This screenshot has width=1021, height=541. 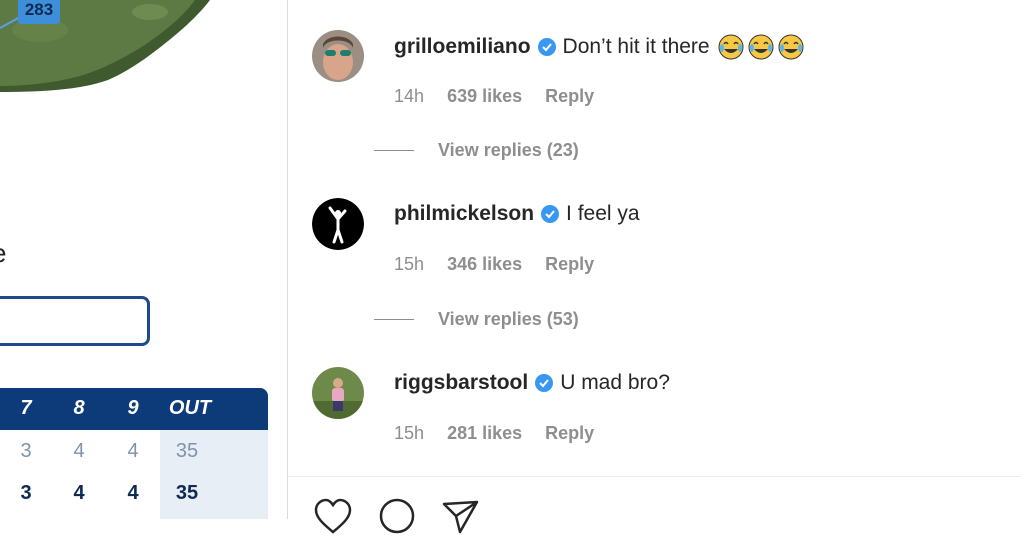 What do you see at coordinates (190, 408) in the screenshot?
I see `out-label: OUT` at bounding box center [190, 408].